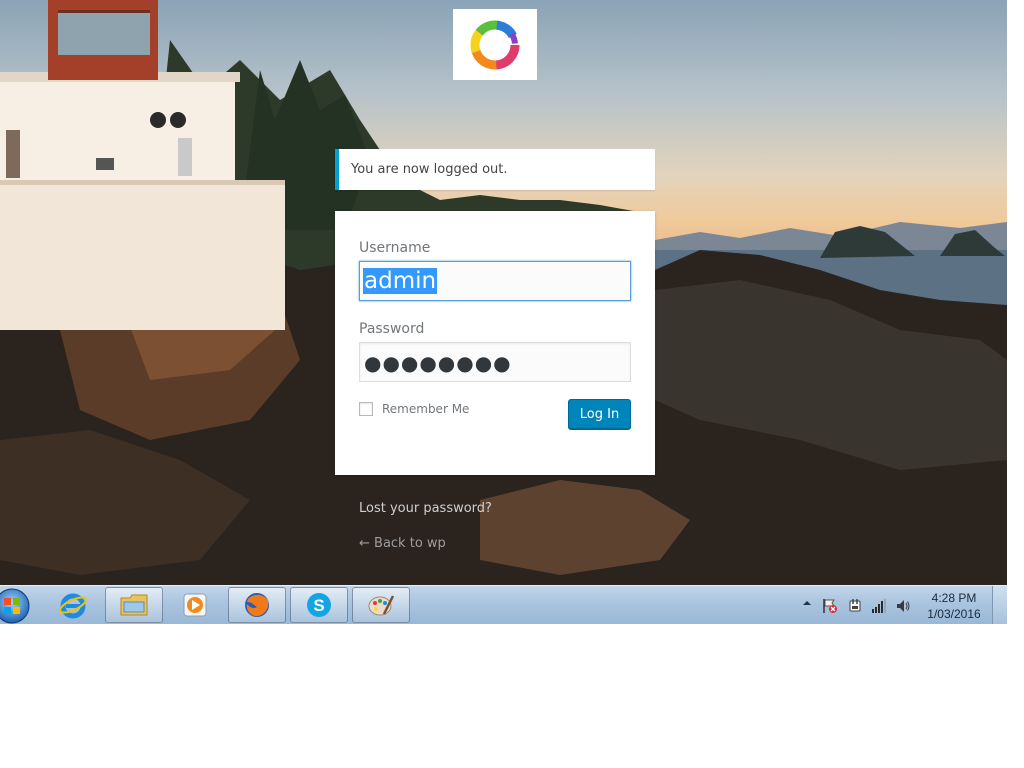 The height and width of the screenshot is (768, 1024). I want to click on password-input: ●●●●●●●●, so click(495, 362).